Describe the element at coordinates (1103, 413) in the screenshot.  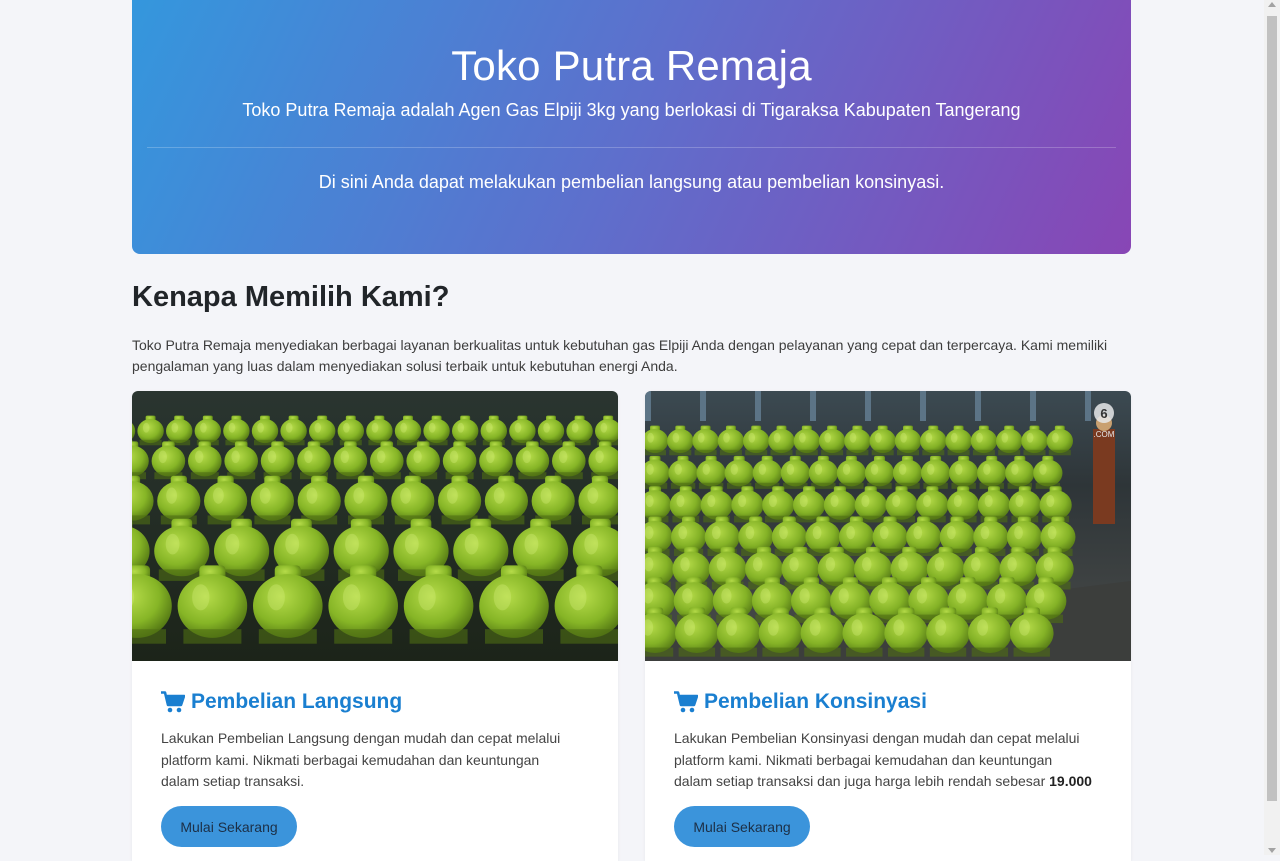
I see `svg-text: 6` at that location.